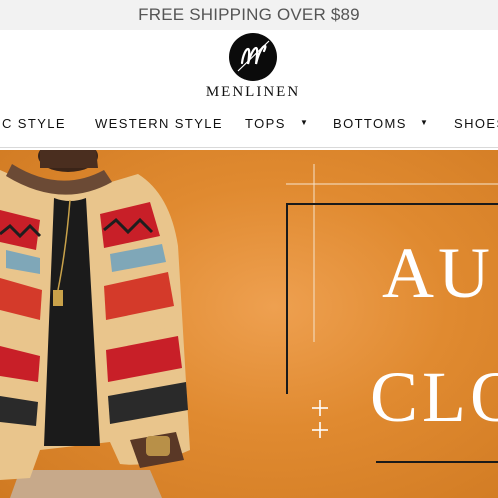  What do you see at coordinates (434, 397) in the screenshot?
I see `hero-headline-line2: CLO` at bounding box center [434, 397].